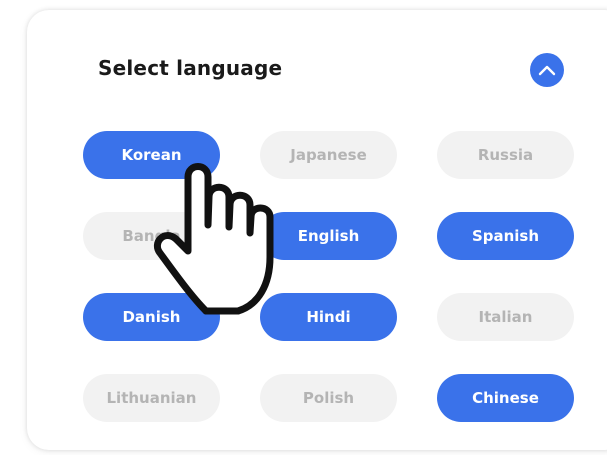 Image resolution: width=607 pixels, height=455 pixels. Describe the element at coordinates (505, 317) in the screenshot. I see `language-chip-italian: Italian` at that location.